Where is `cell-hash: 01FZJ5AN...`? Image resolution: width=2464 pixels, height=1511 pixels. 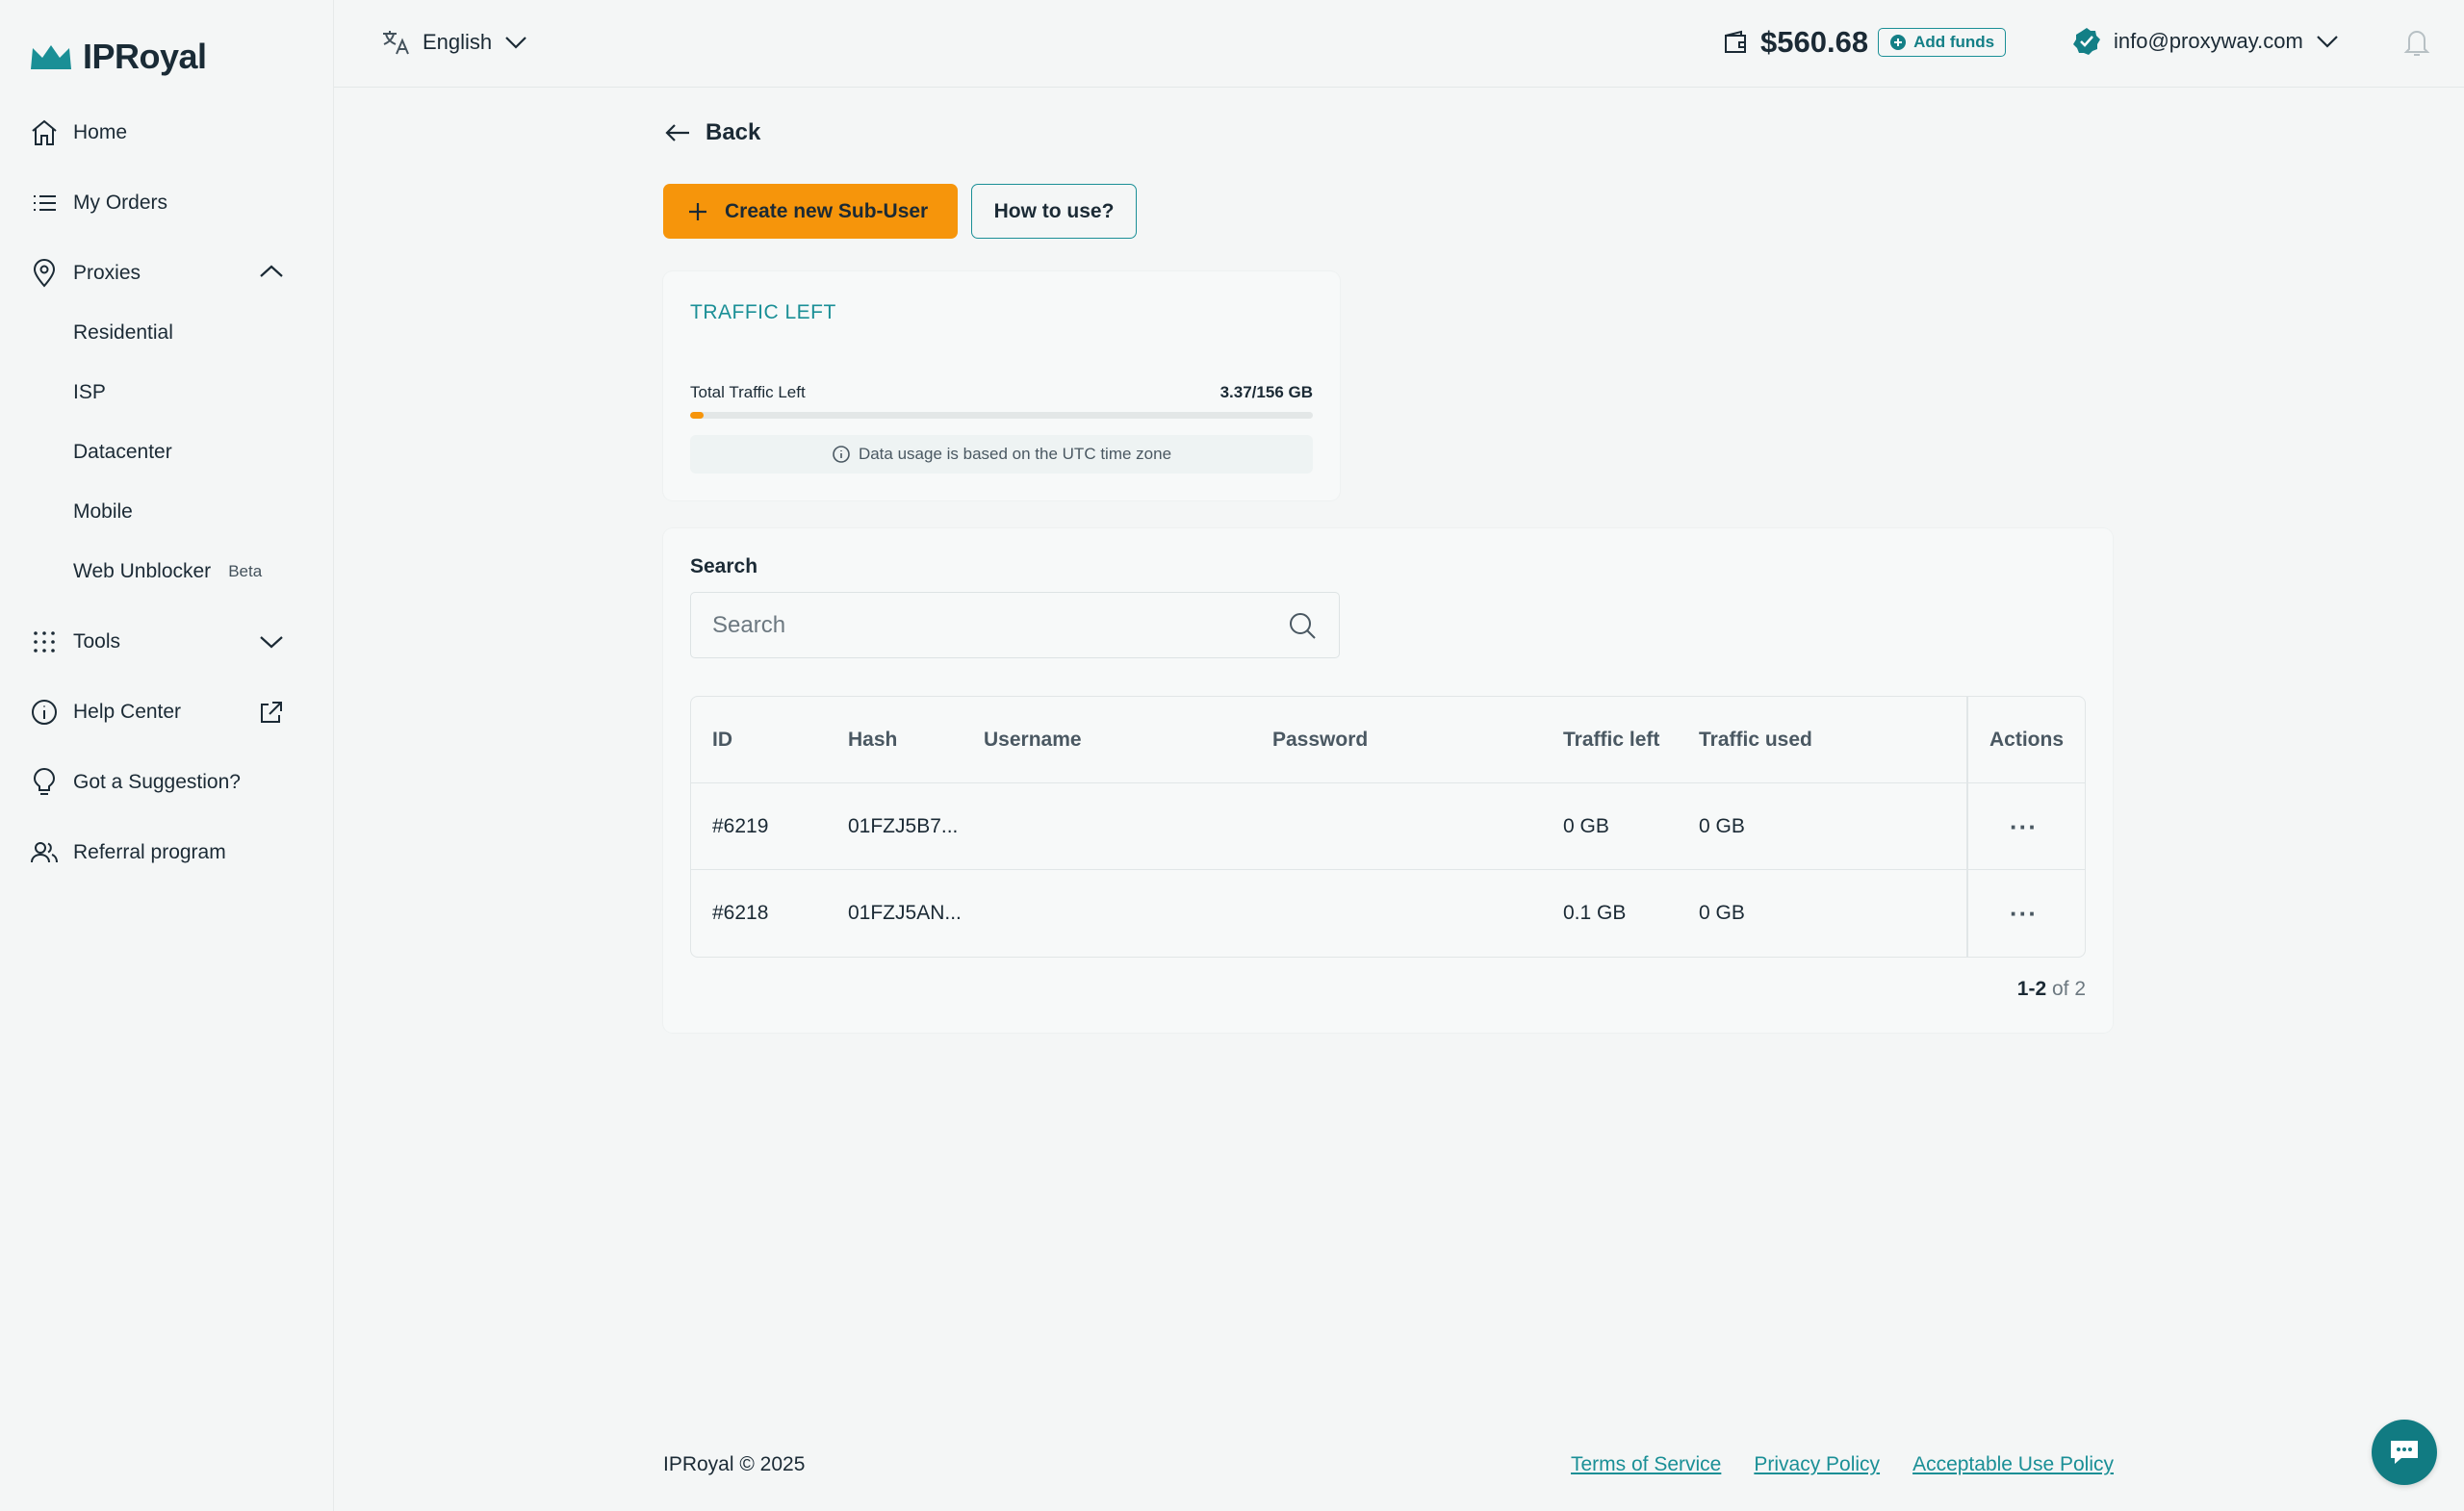
cell-hash: 01FZJ5AN... is located at coordinates (905, 913).